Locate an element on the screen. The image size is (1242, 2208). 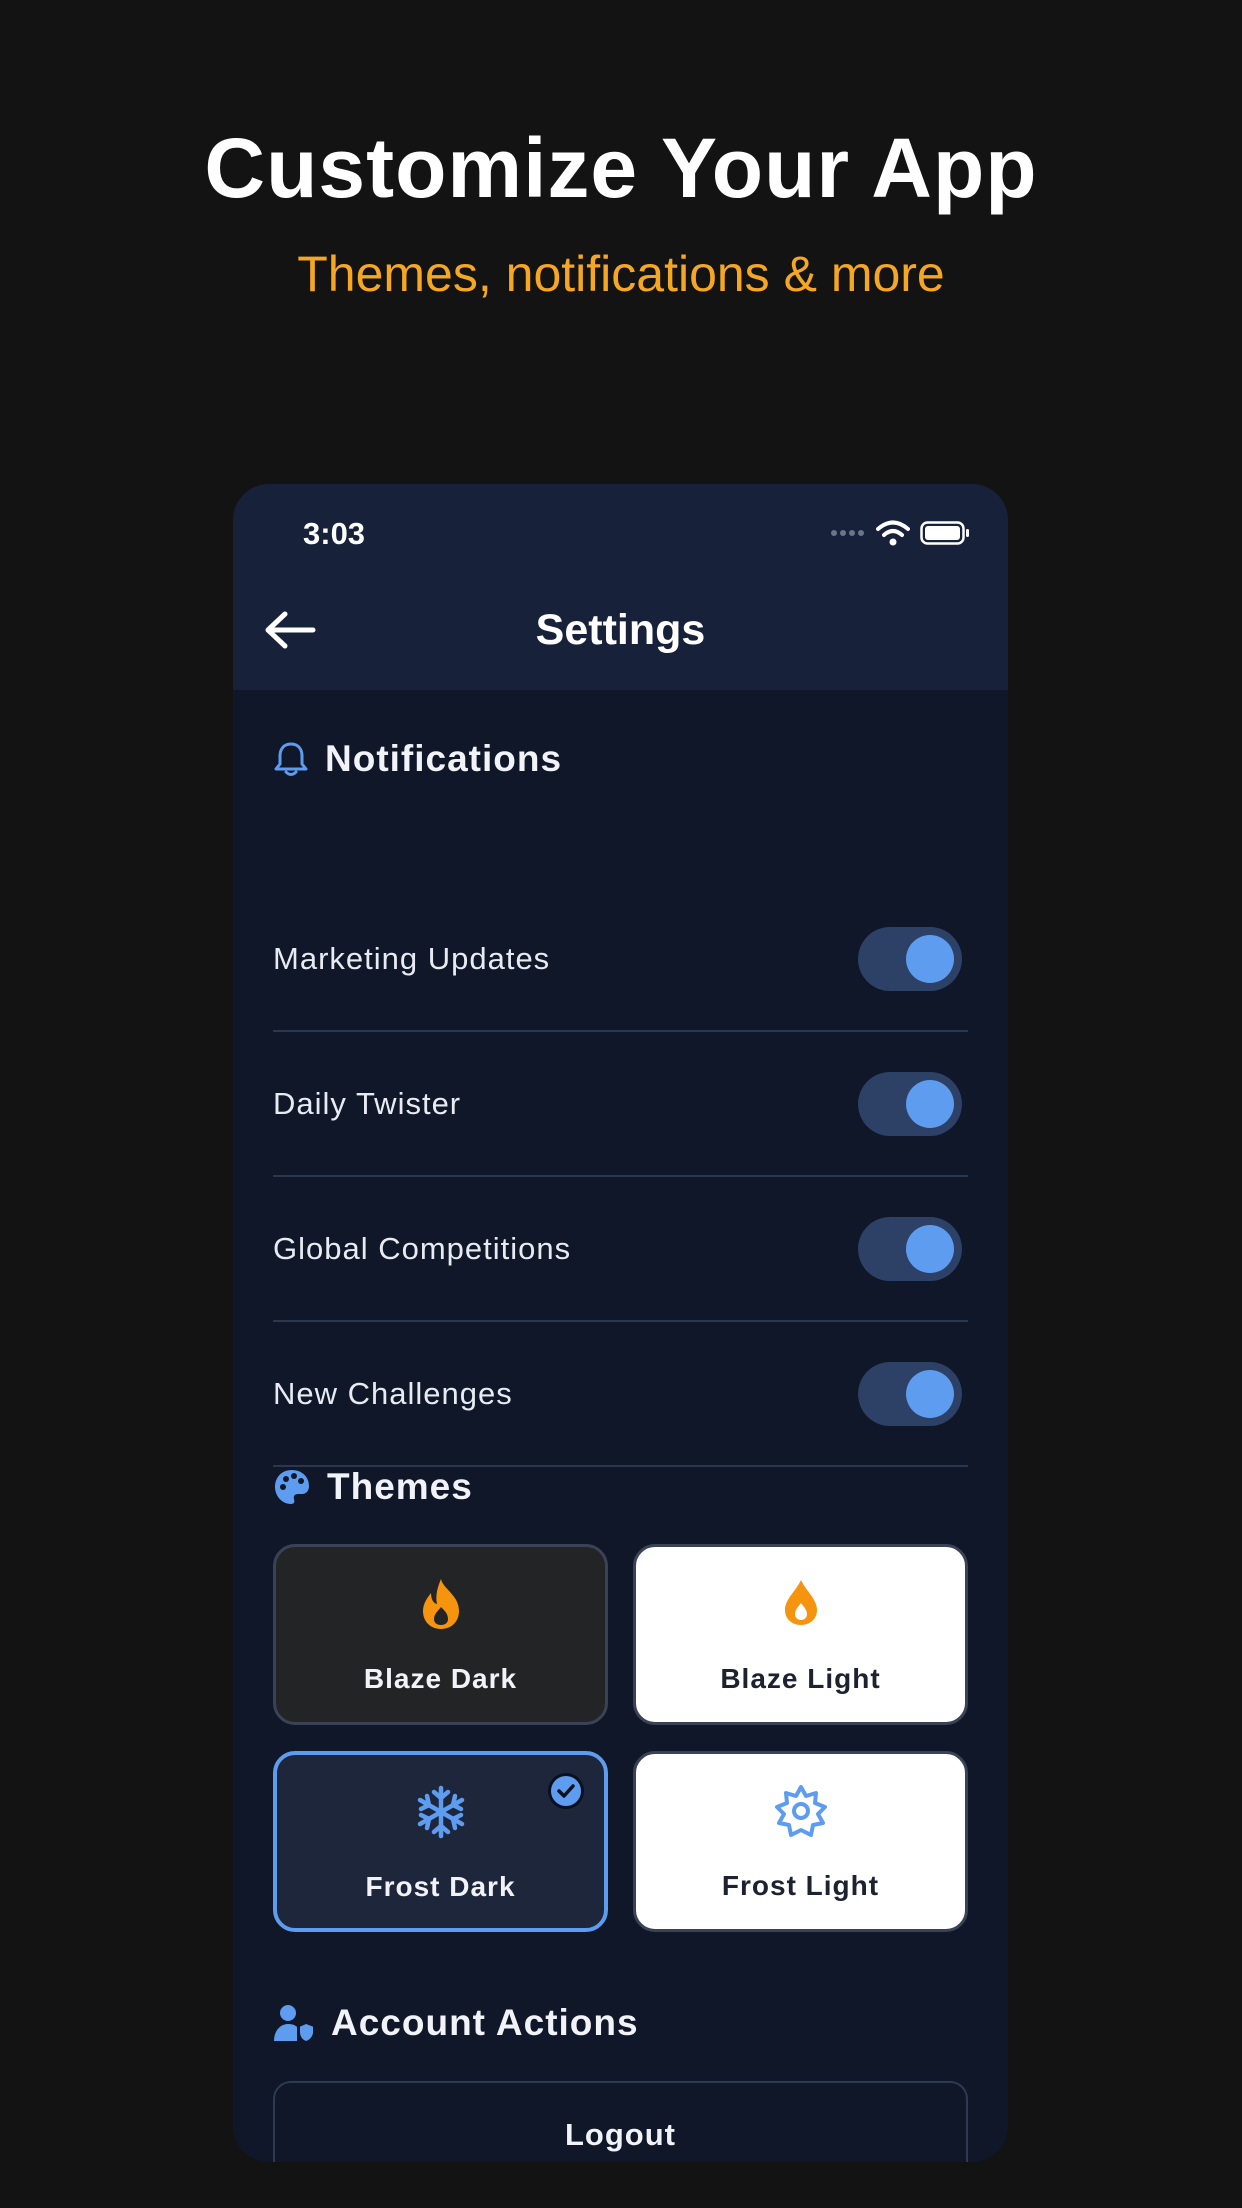
theme-label: Blaze Light is located at coordinates (800, 1678).